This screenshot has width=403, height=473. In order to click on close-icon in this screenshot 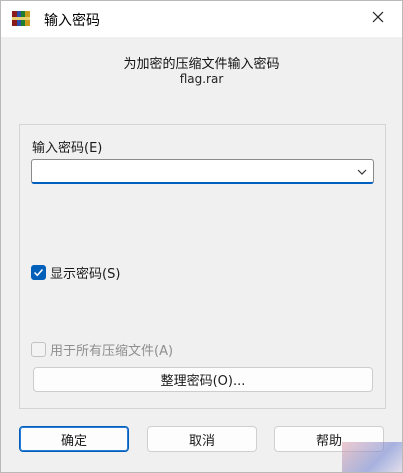, I will do `click(378, 19)`.